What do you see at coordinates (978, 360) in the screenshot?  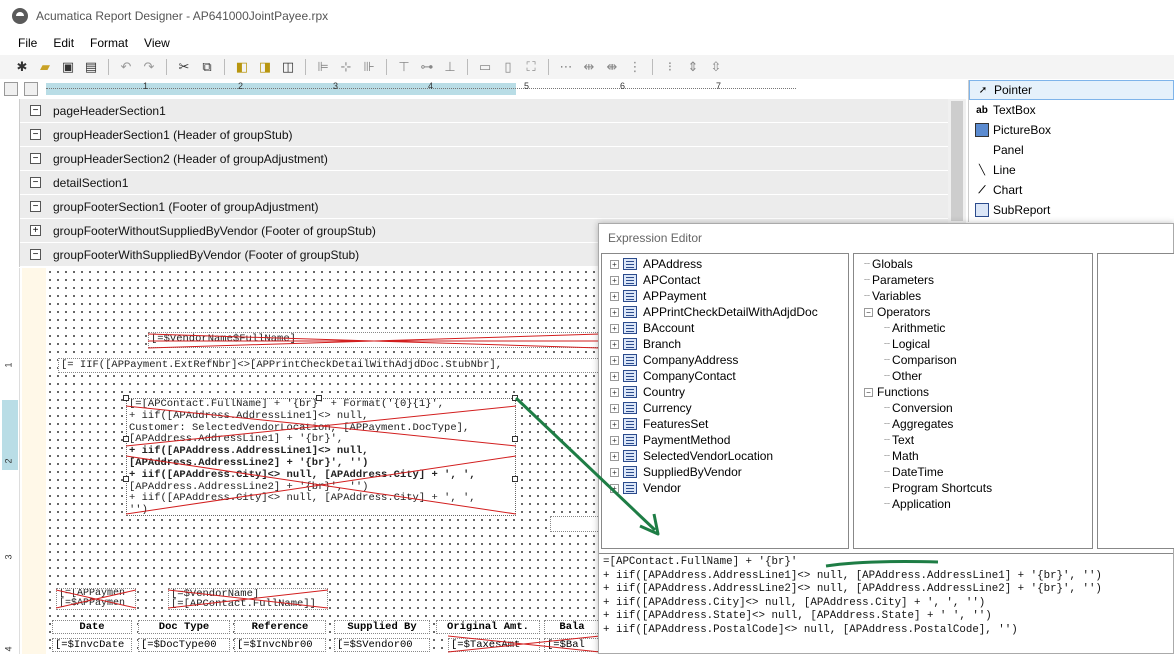 I see `tree-item-category: ┄ Comparison` at bounding box center [978, 360].